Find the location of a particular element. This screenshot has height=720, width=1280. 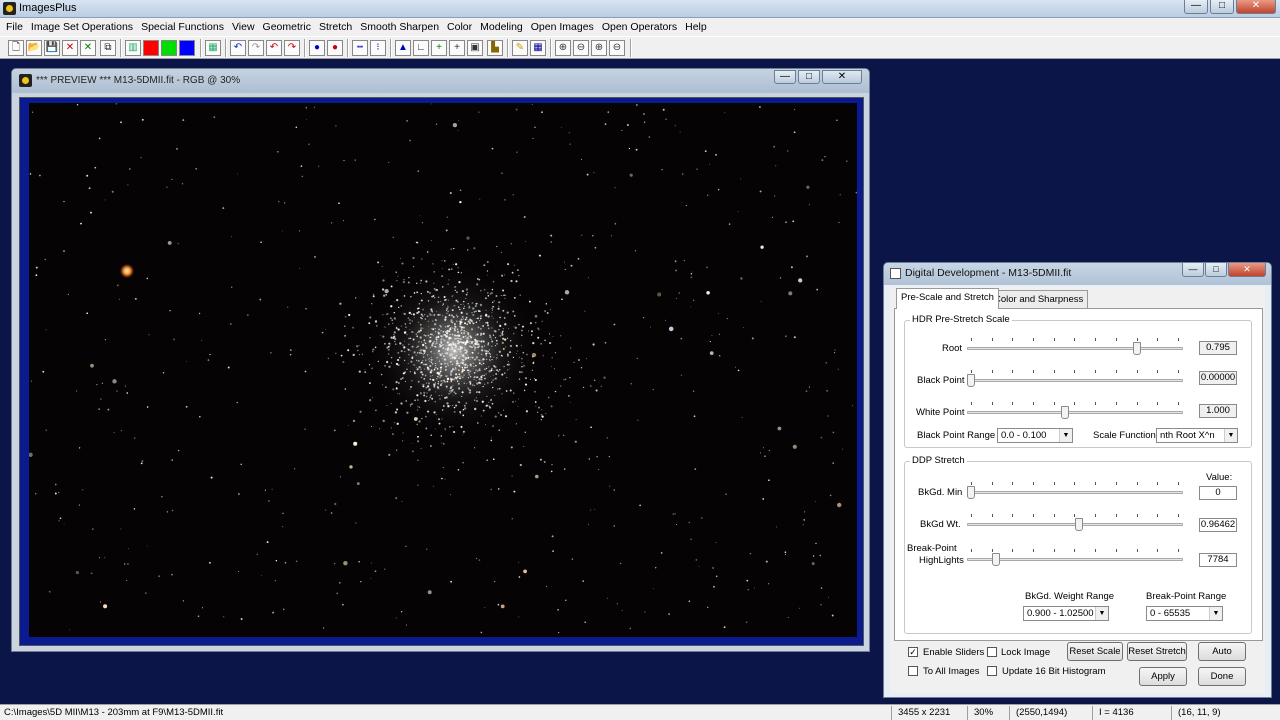

app-logo-icon is located at coordinates (9, 8).